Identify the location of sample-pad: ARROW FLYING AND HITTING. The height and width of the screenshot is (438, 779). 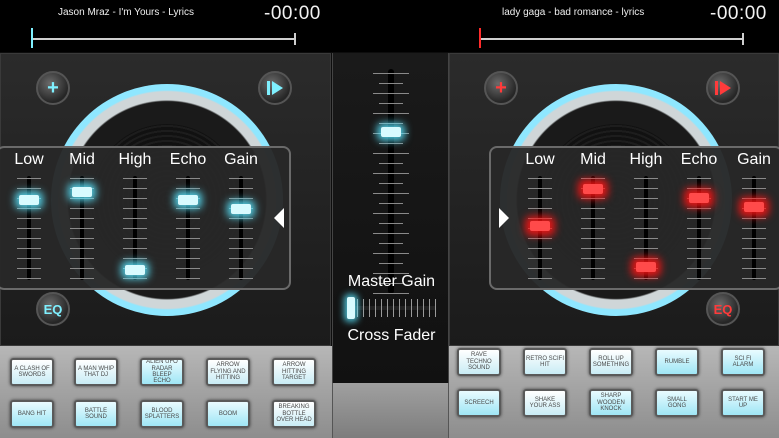
(228, 372).